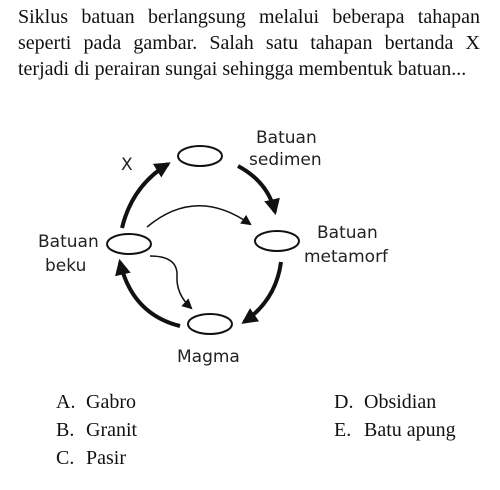 The image size is (500, 490). Describe the element at coordinates (343, 430) in the screenshot. I see `option-e-letter: E.` at that location.